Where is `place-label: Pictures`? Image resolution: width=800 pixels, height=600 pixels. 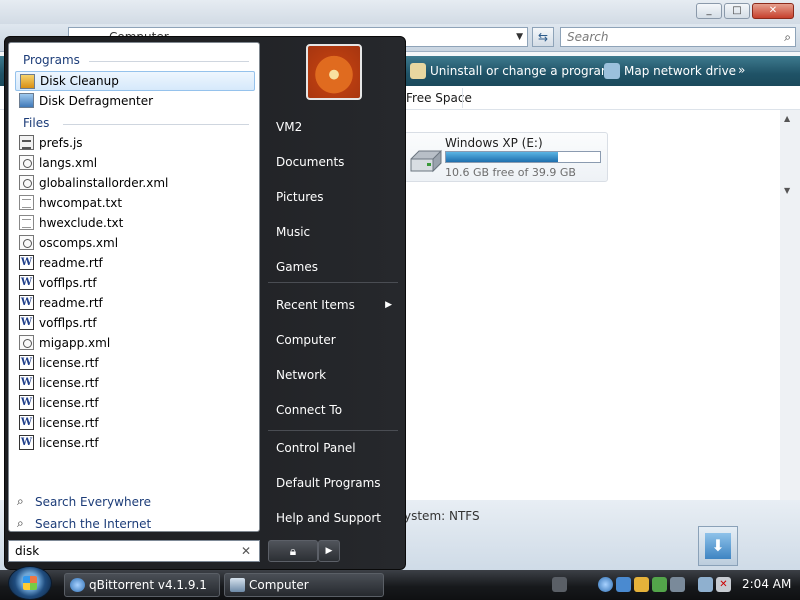
place-label: Pictures is located at coordinates (300, 197).